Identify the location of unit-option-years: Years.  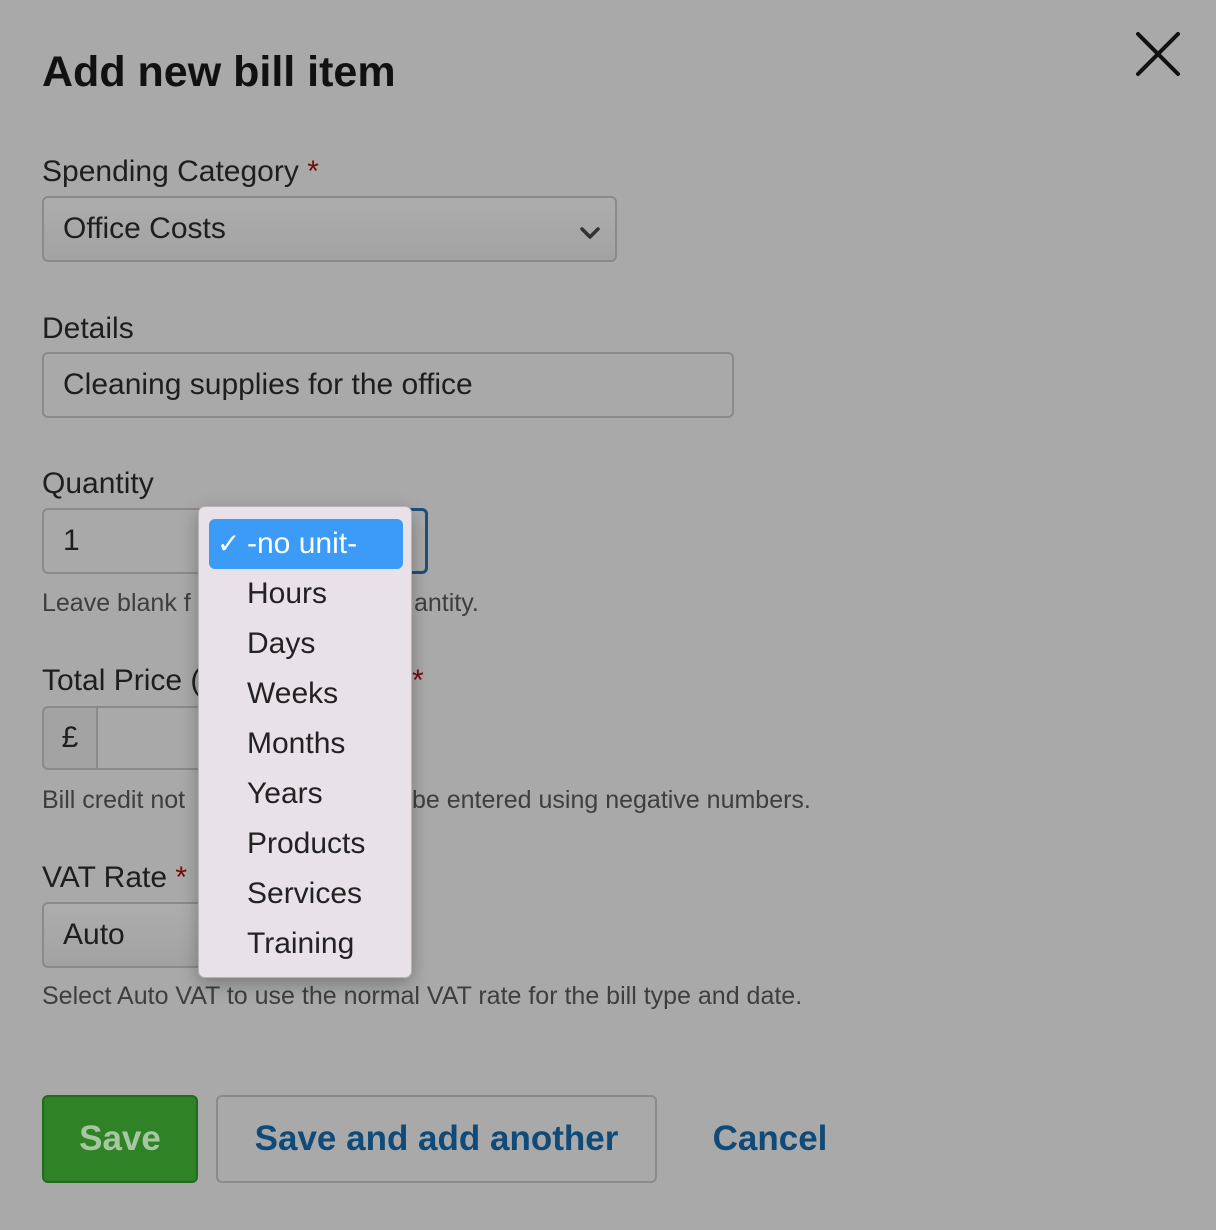
(306, 794).